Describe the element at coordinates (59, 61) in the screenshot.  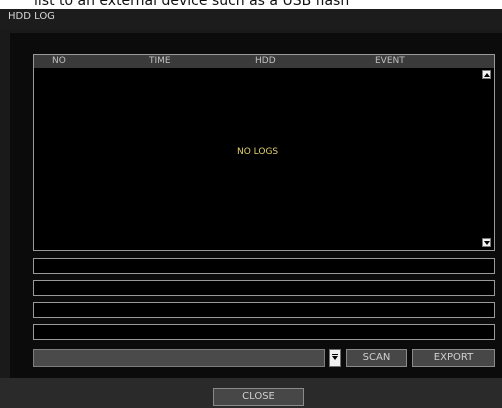
I see `column-header-no: NO` at that location.